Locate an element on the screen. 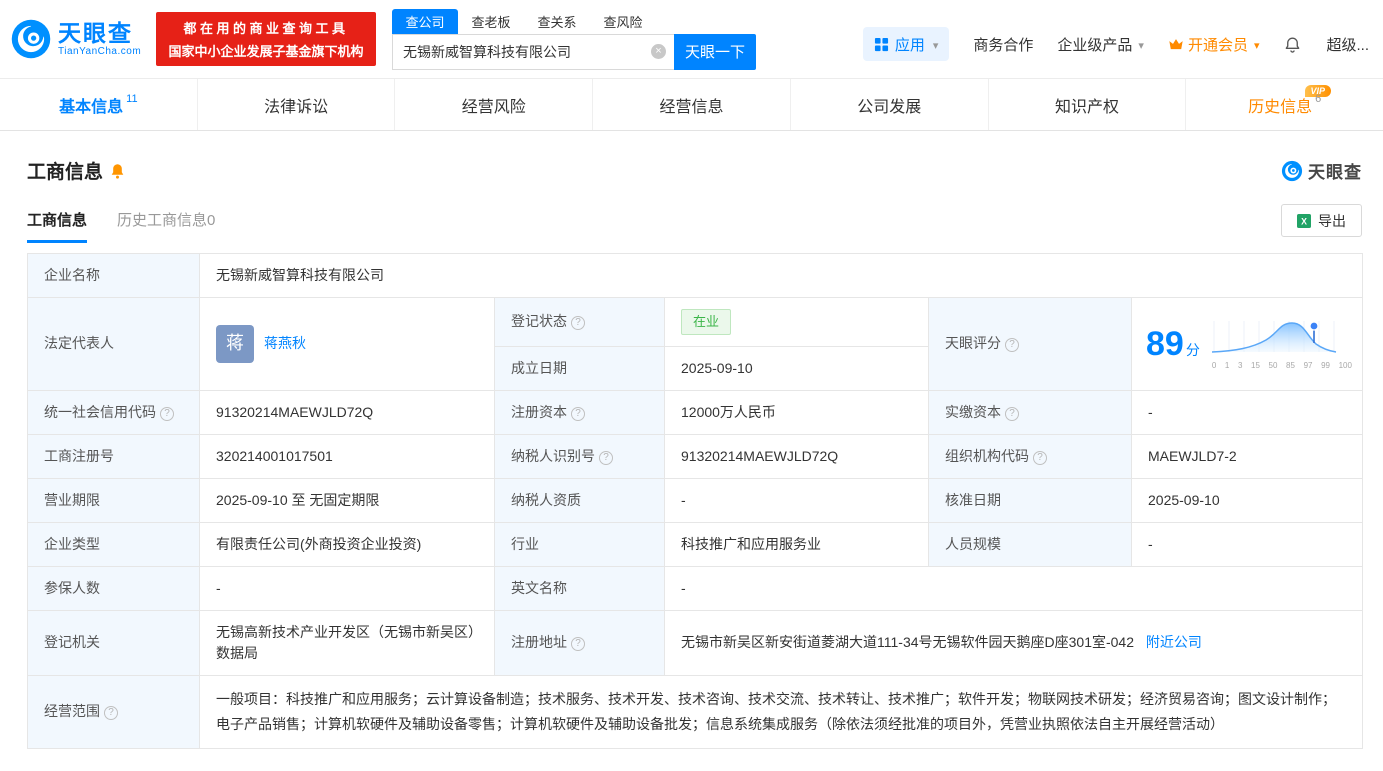 The height and width of the screenshot is (771, 1383). tab-operation-info: 经营信息 is located at coordinates (692, 104).